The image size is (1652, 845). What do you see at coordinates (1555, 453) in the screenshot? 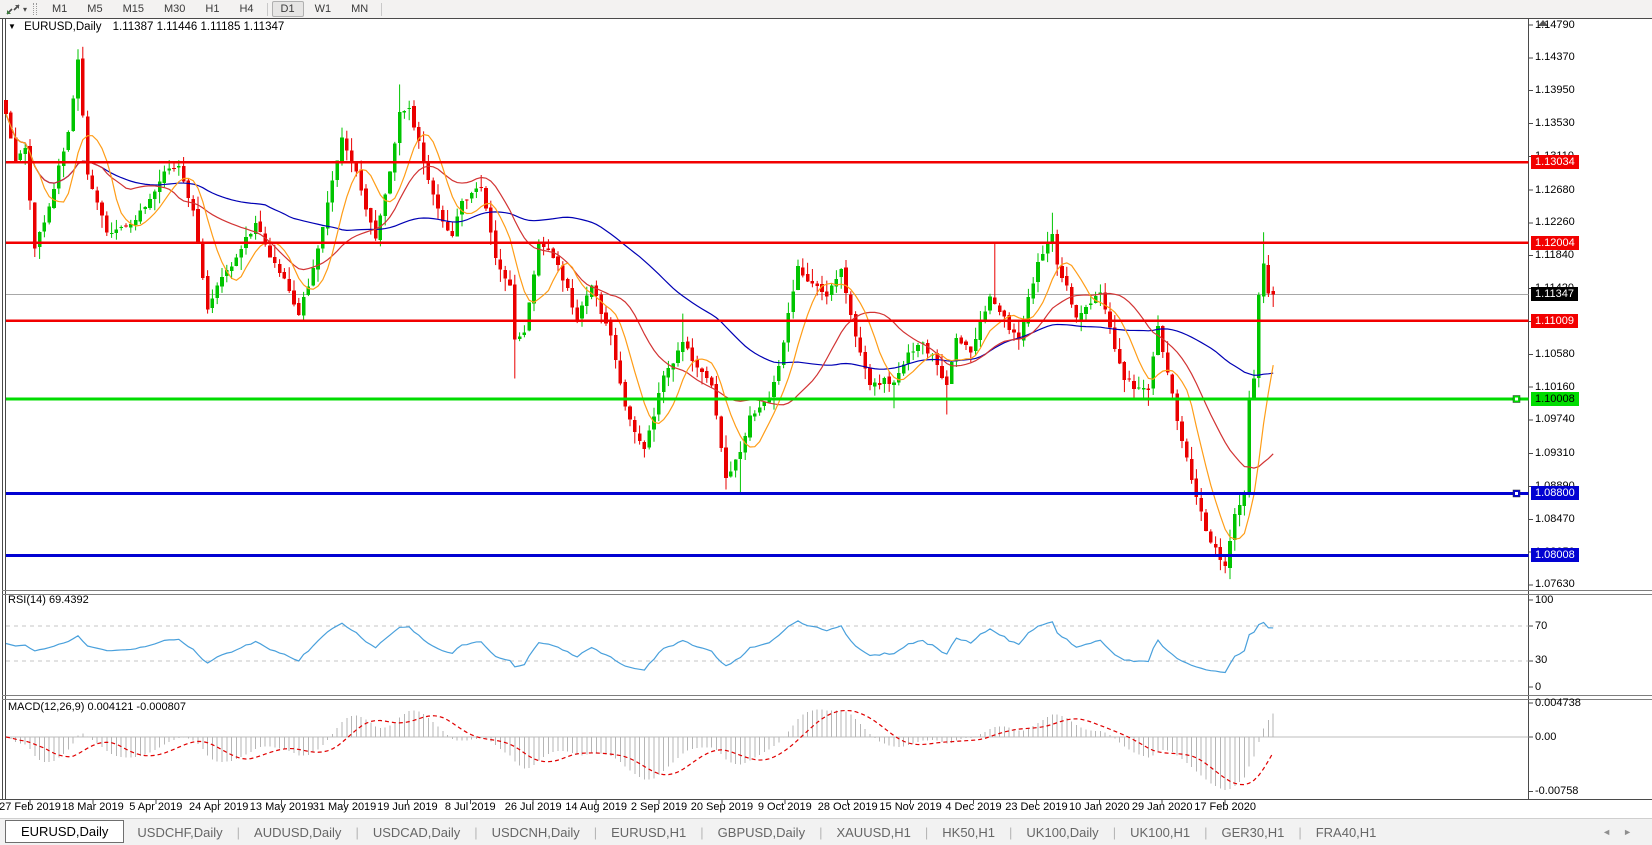
I see `price-axis-label: 1.09310` at bounding box center [1555, 453].